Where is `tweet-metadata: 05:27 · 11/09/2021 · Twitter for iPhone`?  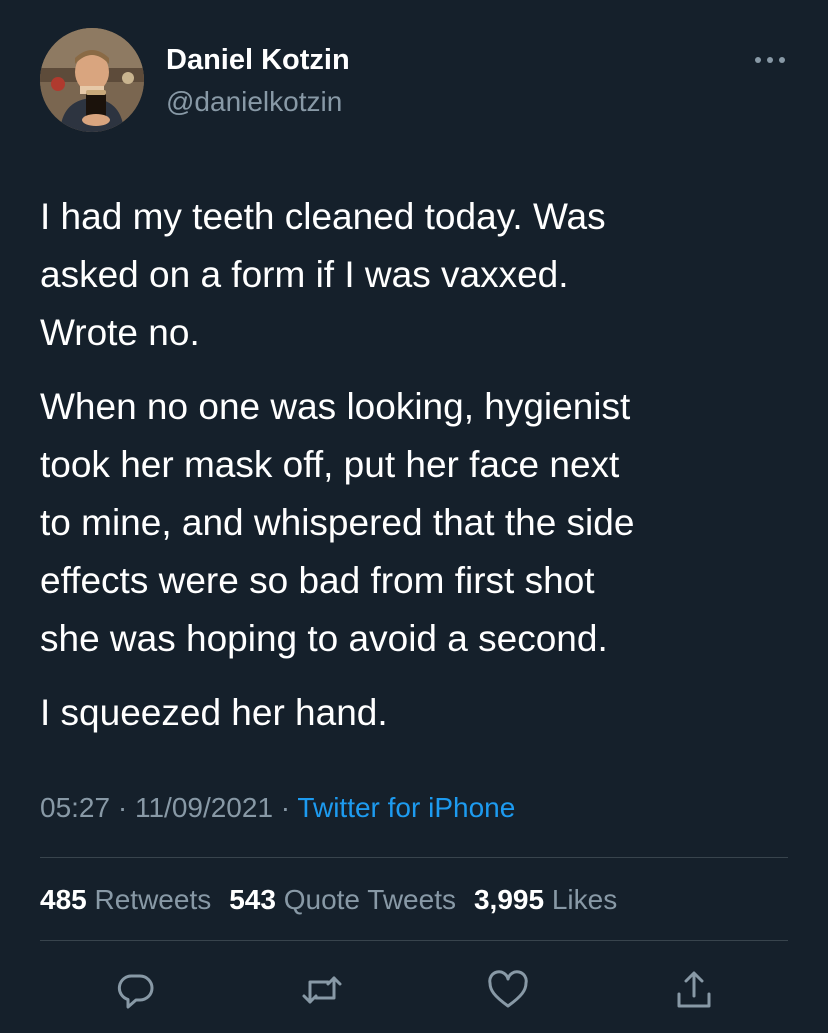
tweet-metadata: 05:27 · 11/09/2021 · Twitter for iPhone is located at coordinates (277, 808).